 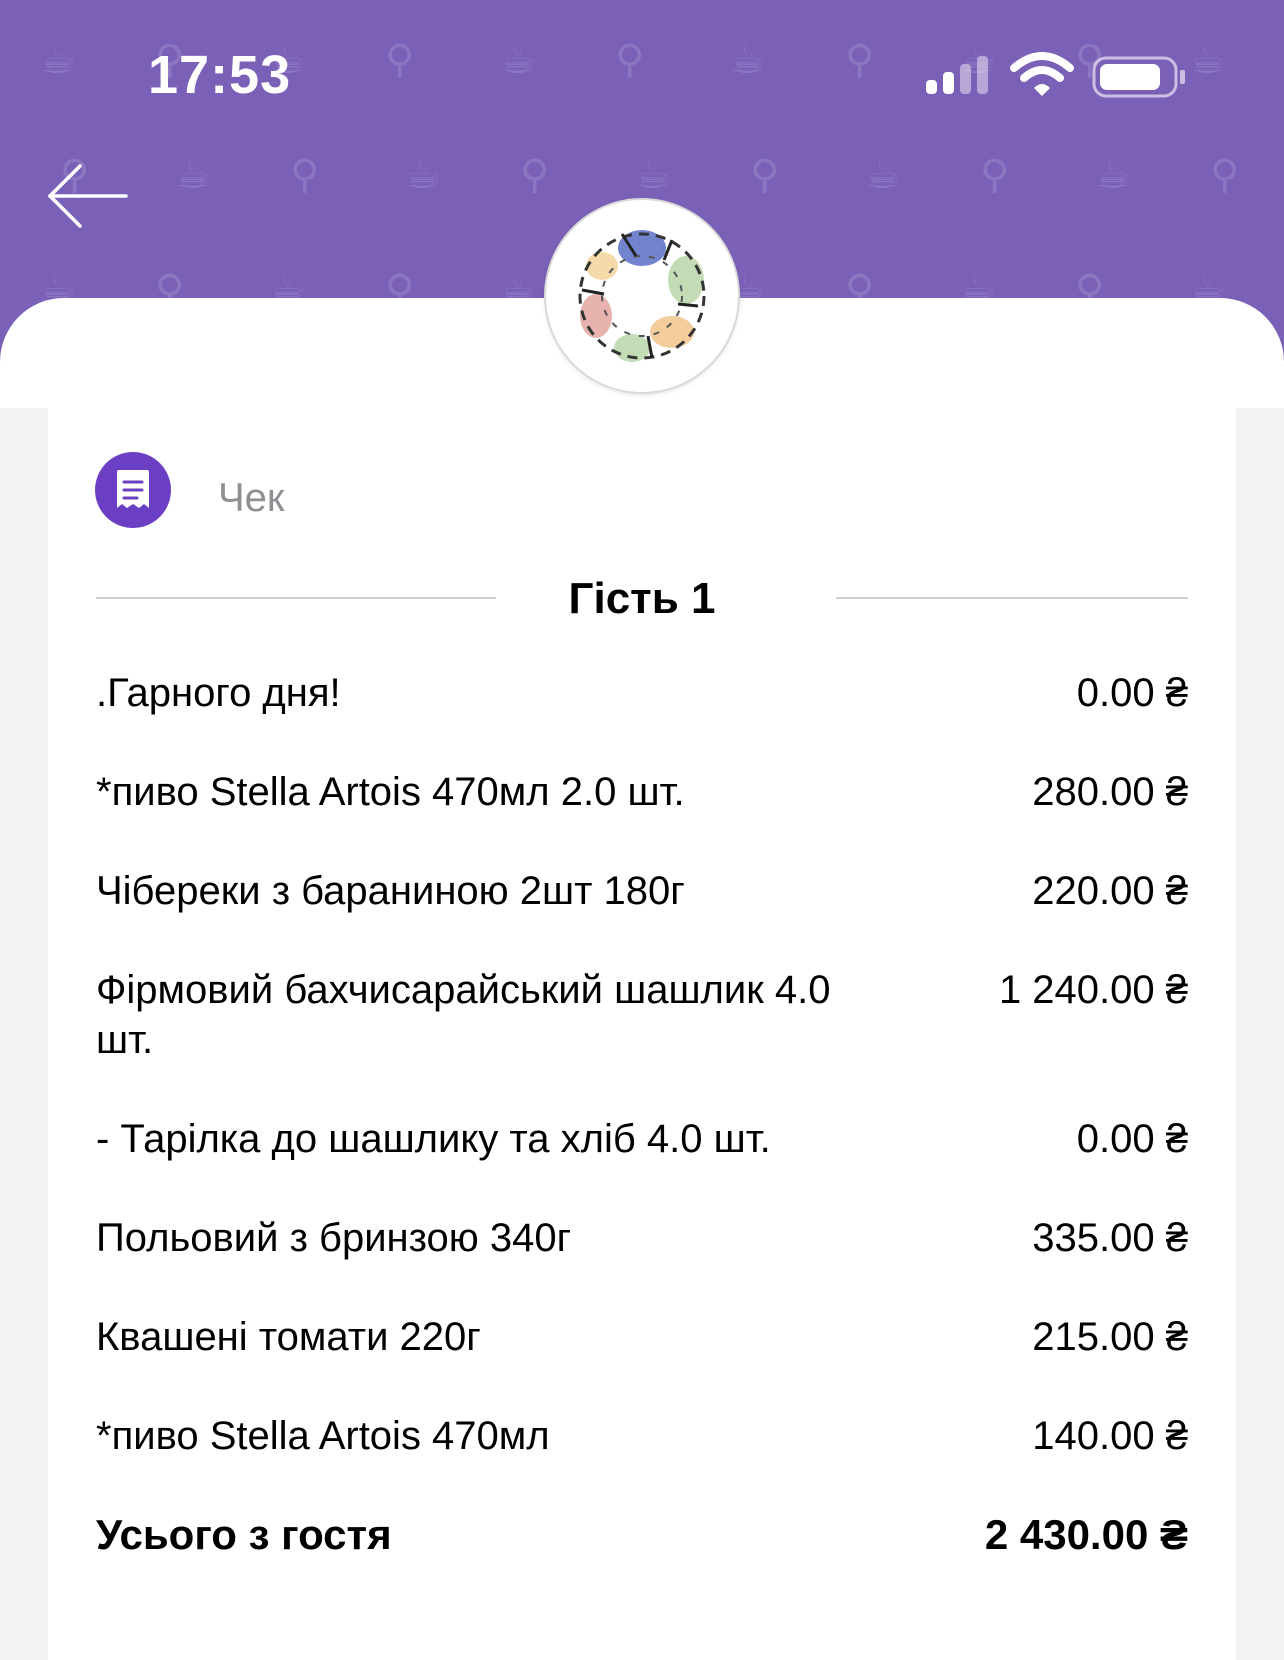 What do you see at coordinates (1012, 598) in the screenshot?
I see `divider-line-right` at bounding box center [1012, 598].